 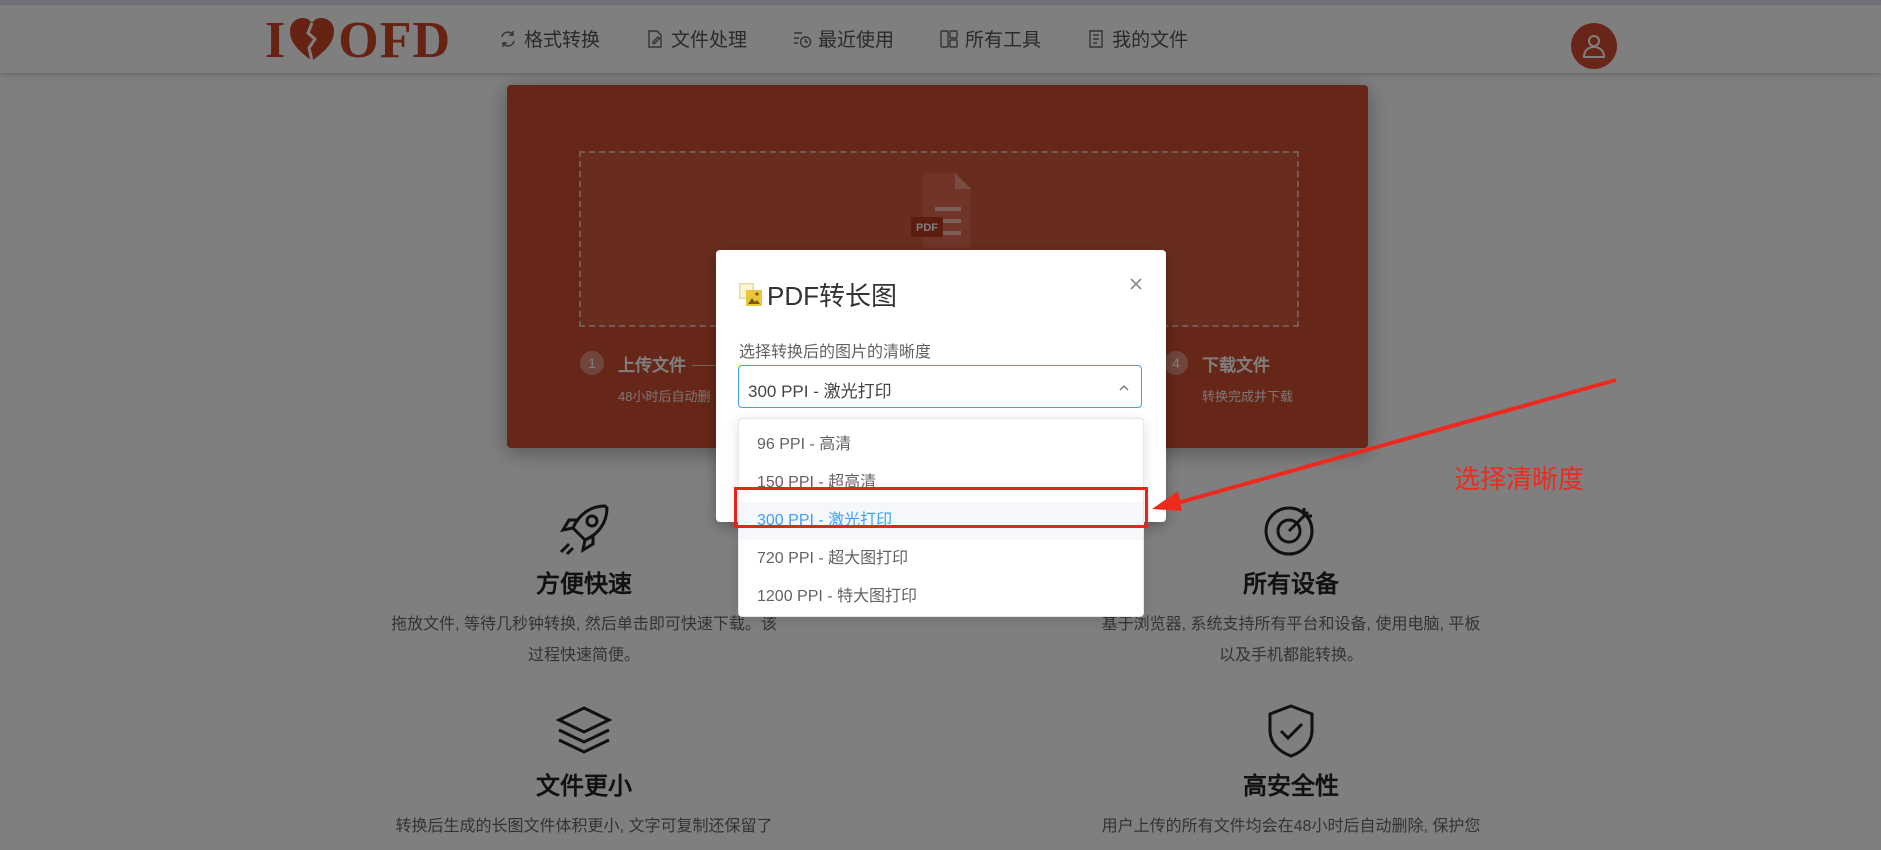 What do you see at coordinates (750, 294) in the screenshot?
I see `image-file-icon` at bounding box center [750, 294].